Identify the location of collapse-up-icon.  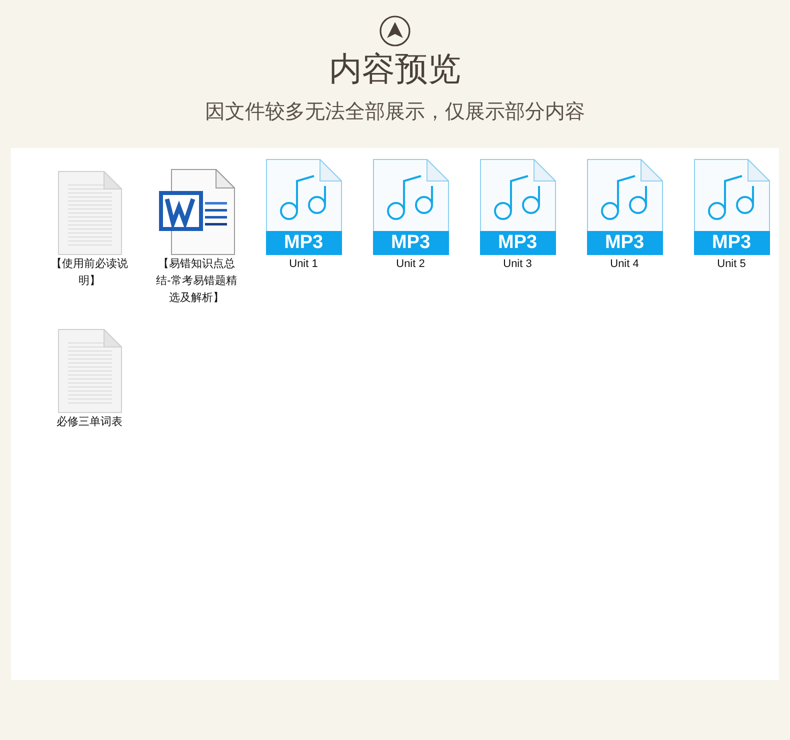
(395, 31).